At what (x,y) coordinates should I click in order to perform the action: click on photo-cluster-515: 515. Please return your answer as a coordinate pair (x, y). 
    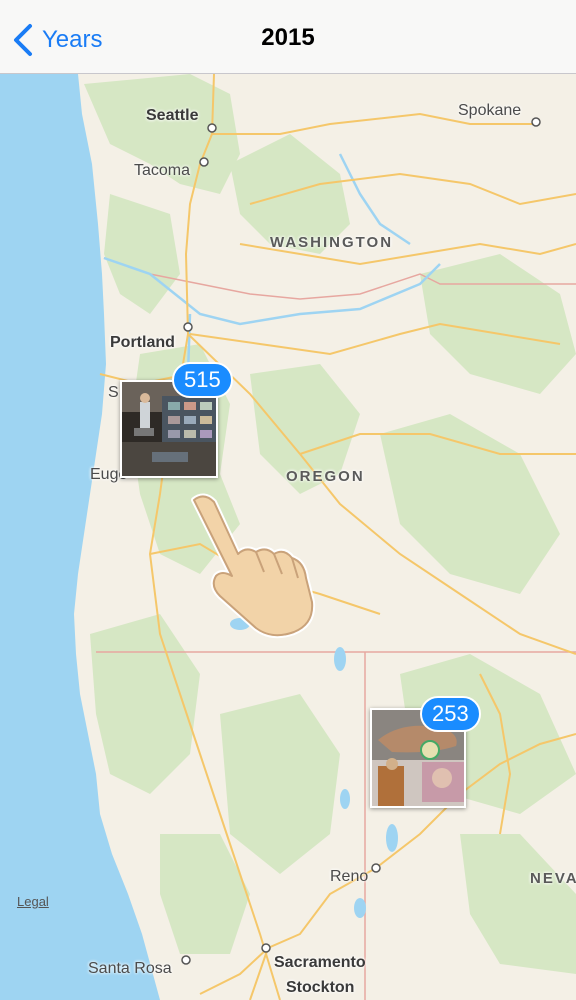
    Looking at the image, I should click on (175, 421).